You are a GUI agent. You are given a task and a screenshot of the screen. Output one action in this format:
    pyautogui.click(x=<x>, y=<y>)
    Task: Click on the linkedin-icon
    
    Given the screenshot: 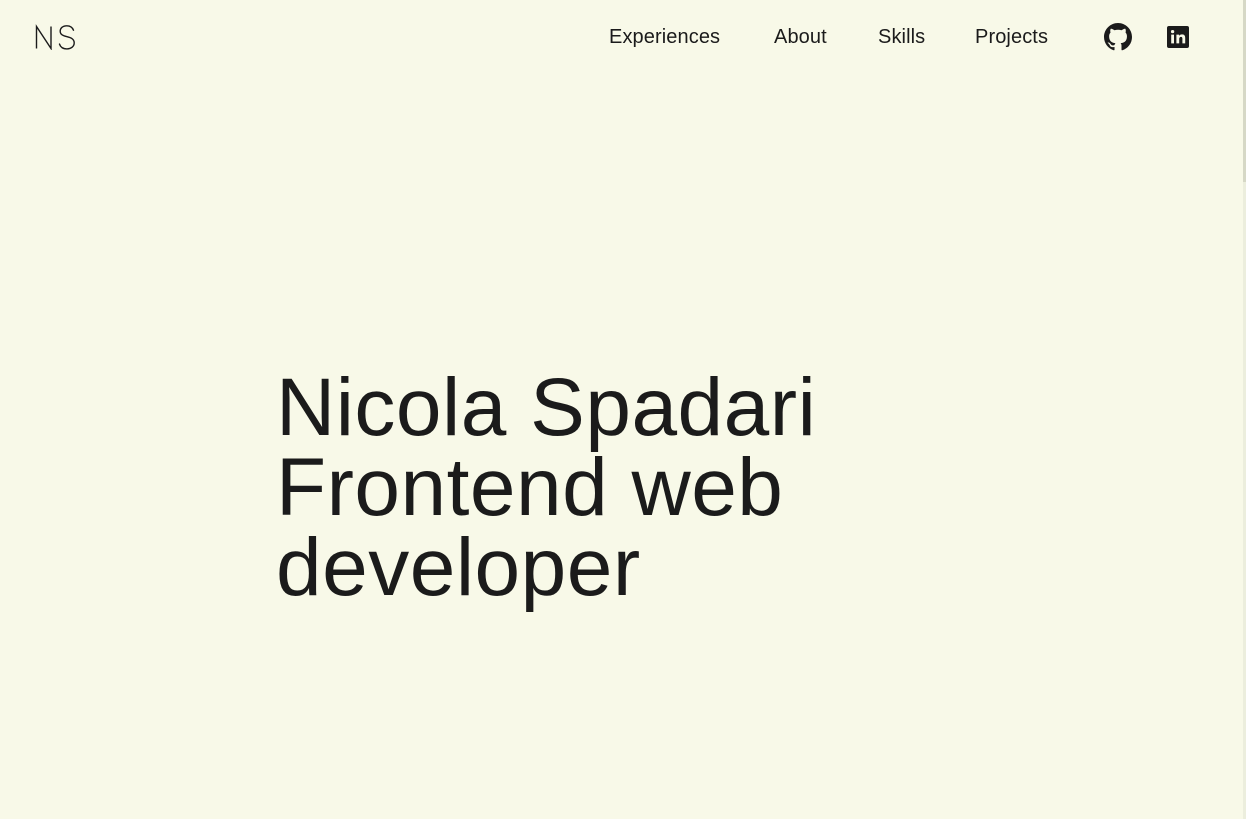 What is the action you would take?
    pyautogui.click(x=1178, y=37)
    